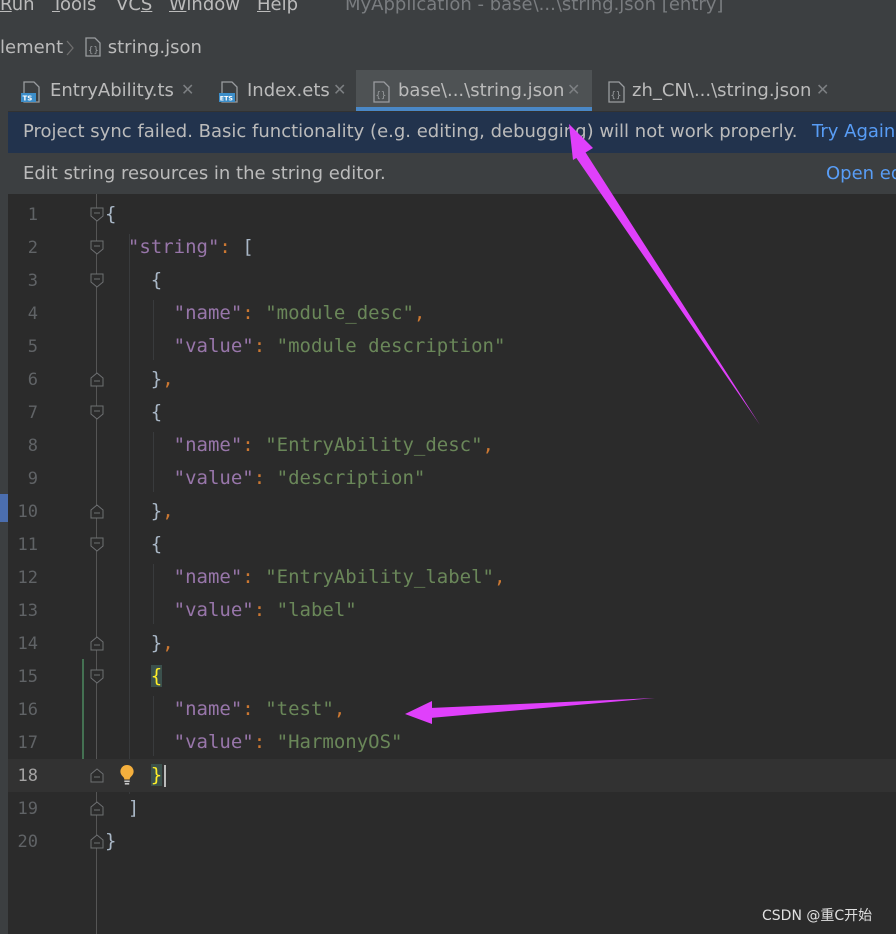 The height and width of the screenshot is (934, 896). I want to click on json-file-icon: {}, so click(381, 92).